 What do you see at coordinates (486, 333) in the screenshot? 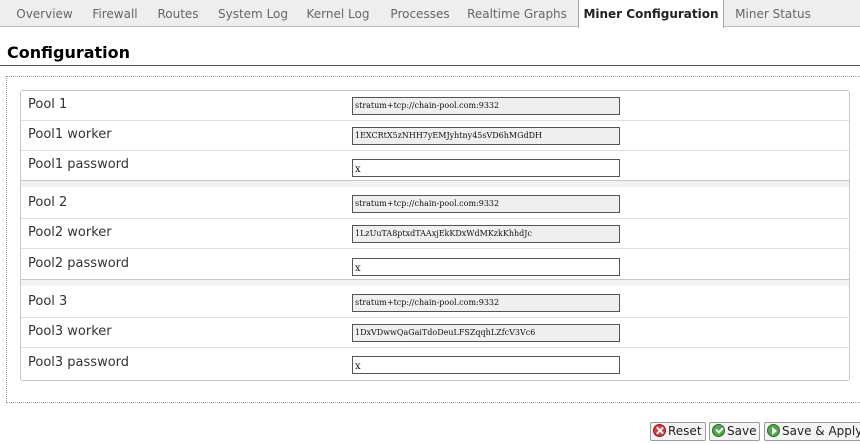
I see `pool3-worker-input: 1DxVDwwQaGaiTdoDeuLFSZqqhLZfcV3Vc6` at bounding box center [486, 333].